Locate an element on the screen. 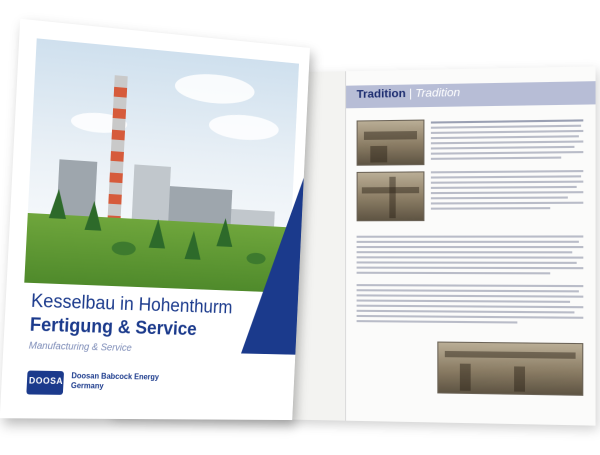  section-header-band: Tradition | Tradition is located at coordinates (471, 95).